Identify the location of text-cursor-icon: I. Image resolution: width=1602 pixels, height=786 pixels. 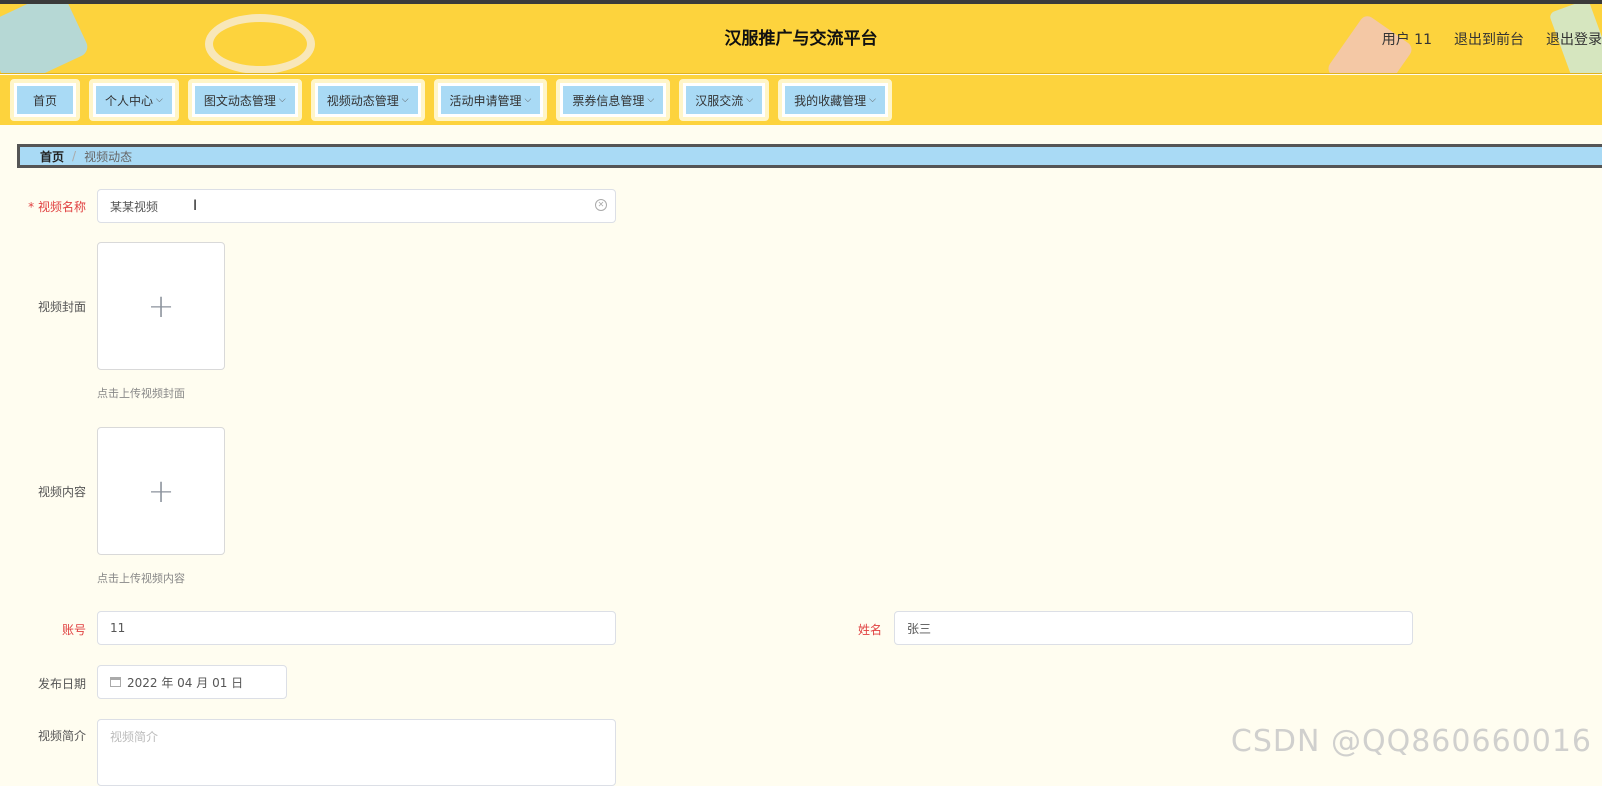
(195, 206).